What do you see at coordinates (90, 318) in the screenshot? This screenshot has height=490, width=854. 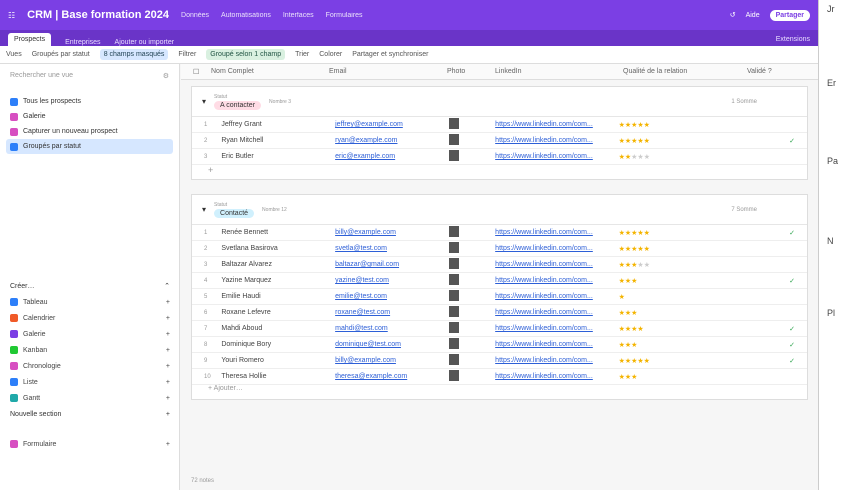 I see `create-view-1: Calendrier +` at bounding box center [90, 318].